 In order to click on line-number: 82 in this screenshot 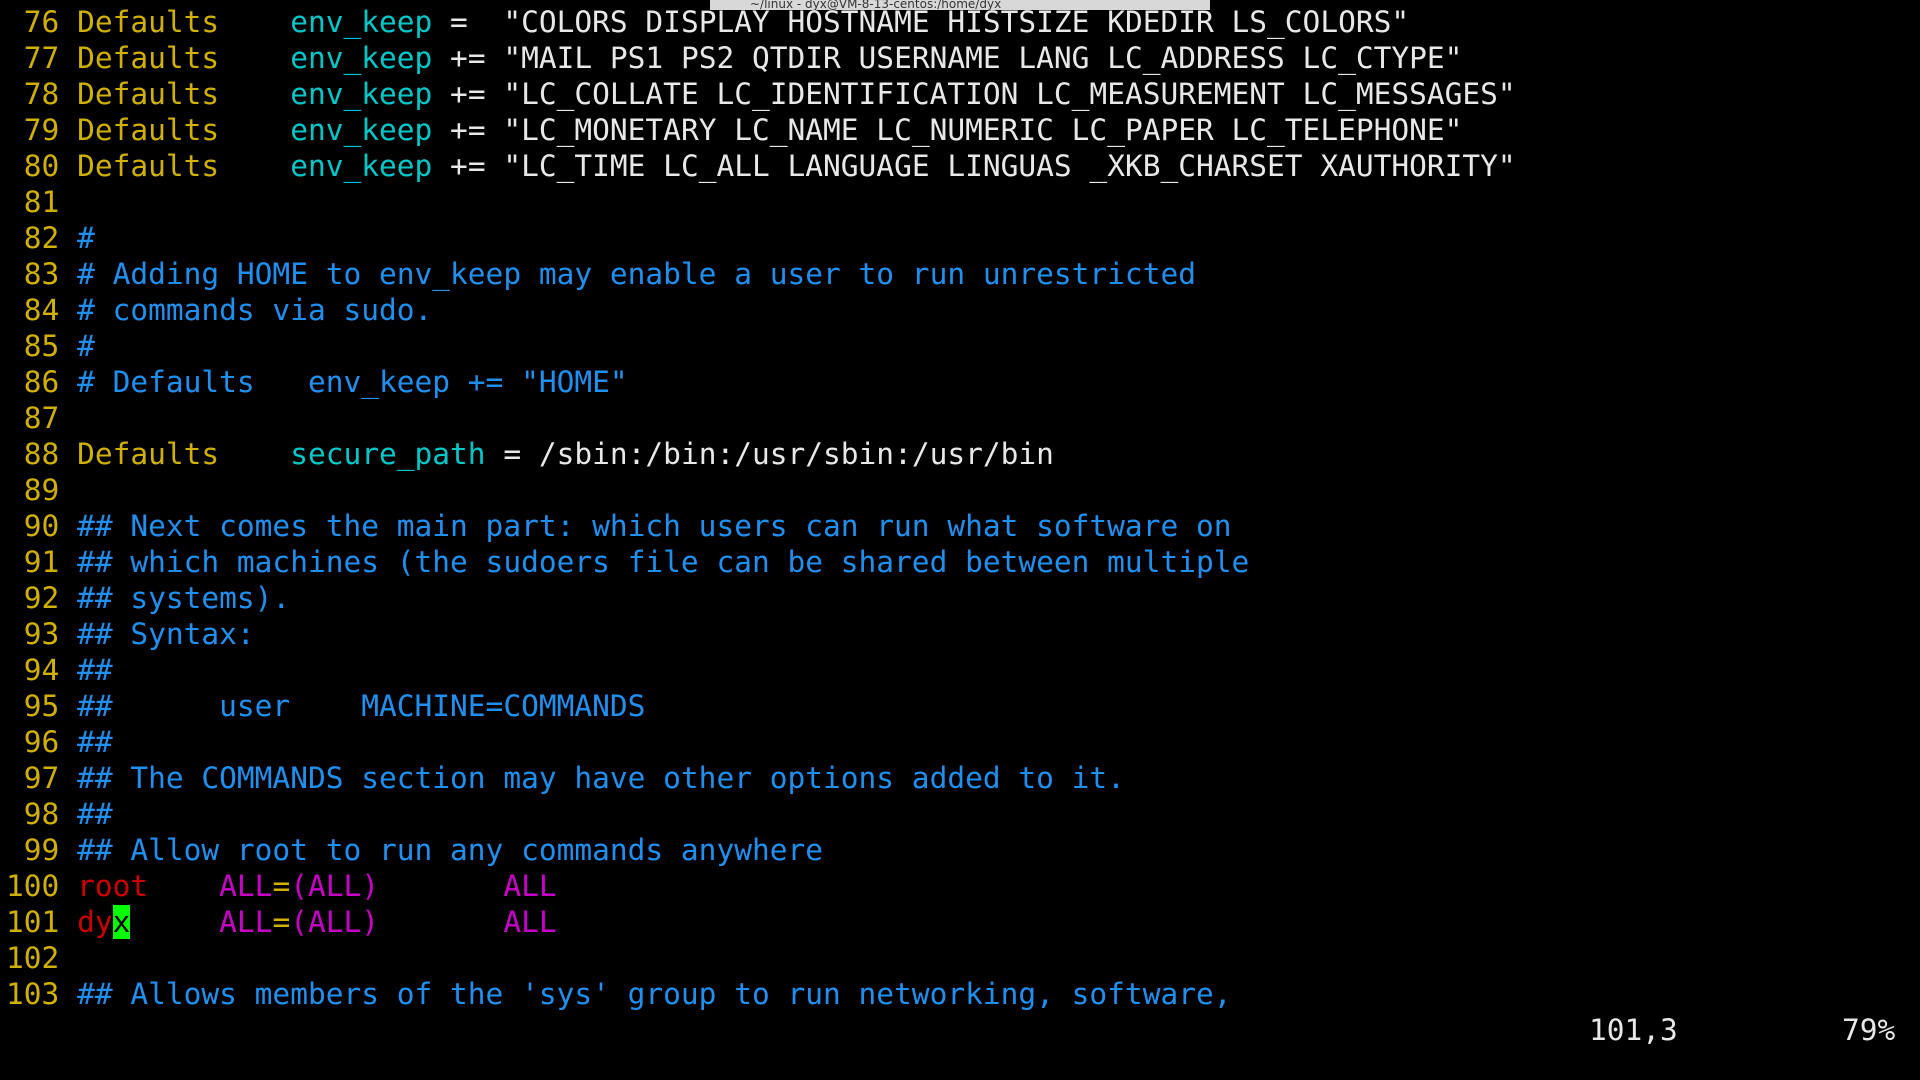, I will do `click(33, 238)`.